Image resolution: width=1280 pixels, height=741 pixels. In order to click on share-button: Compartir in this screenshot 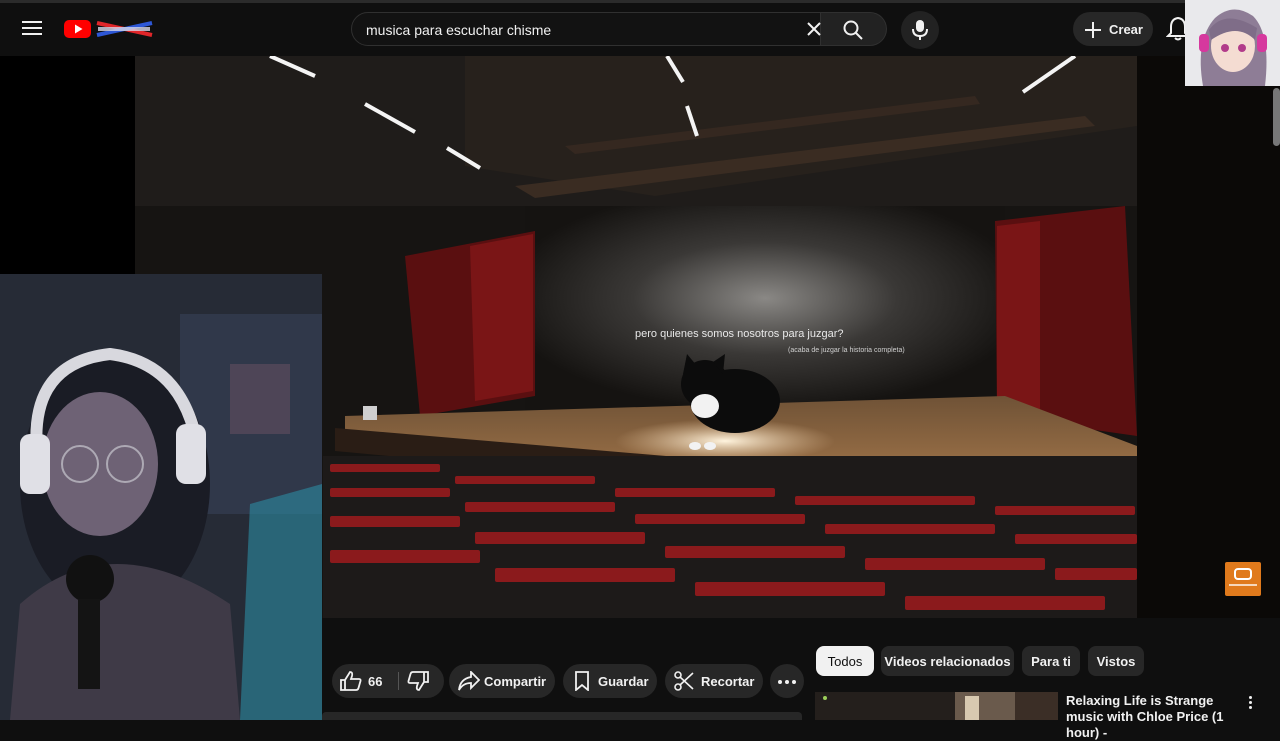, I will do `click(502, 681)`.